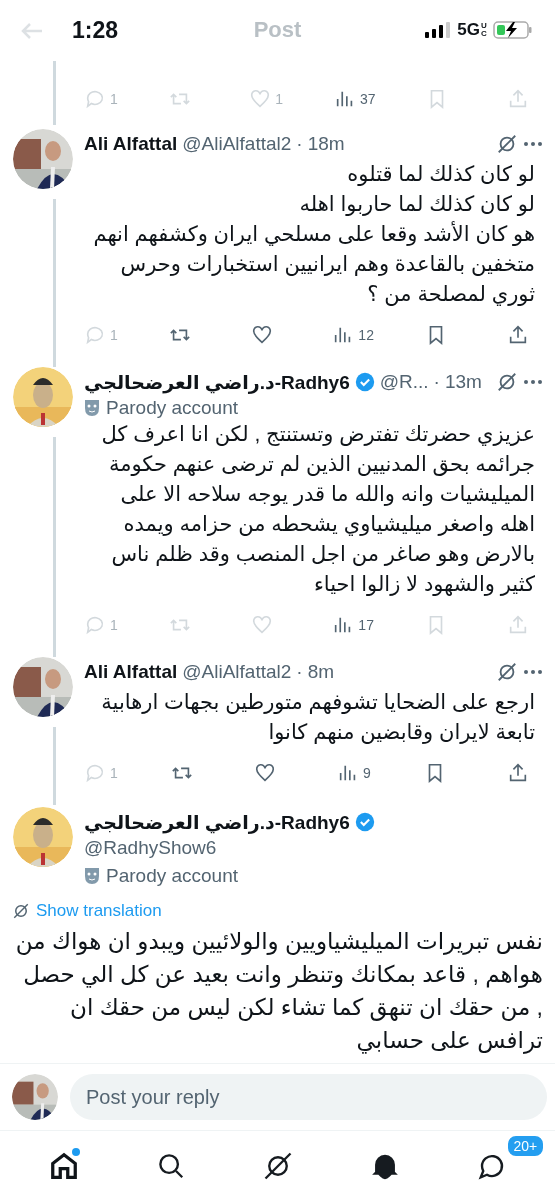  I want to click on action-count: 12, so click(366, 335).